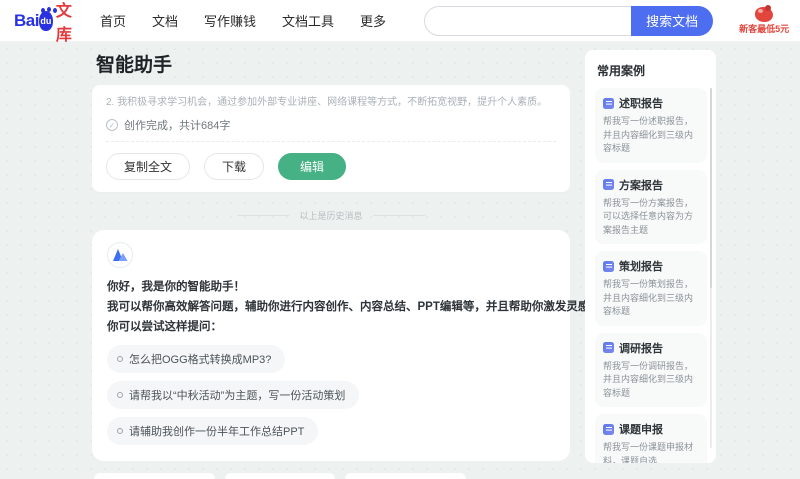  I want to click on creation-status-row: ✓ 创作完成，共计684字, so click(331, 129).